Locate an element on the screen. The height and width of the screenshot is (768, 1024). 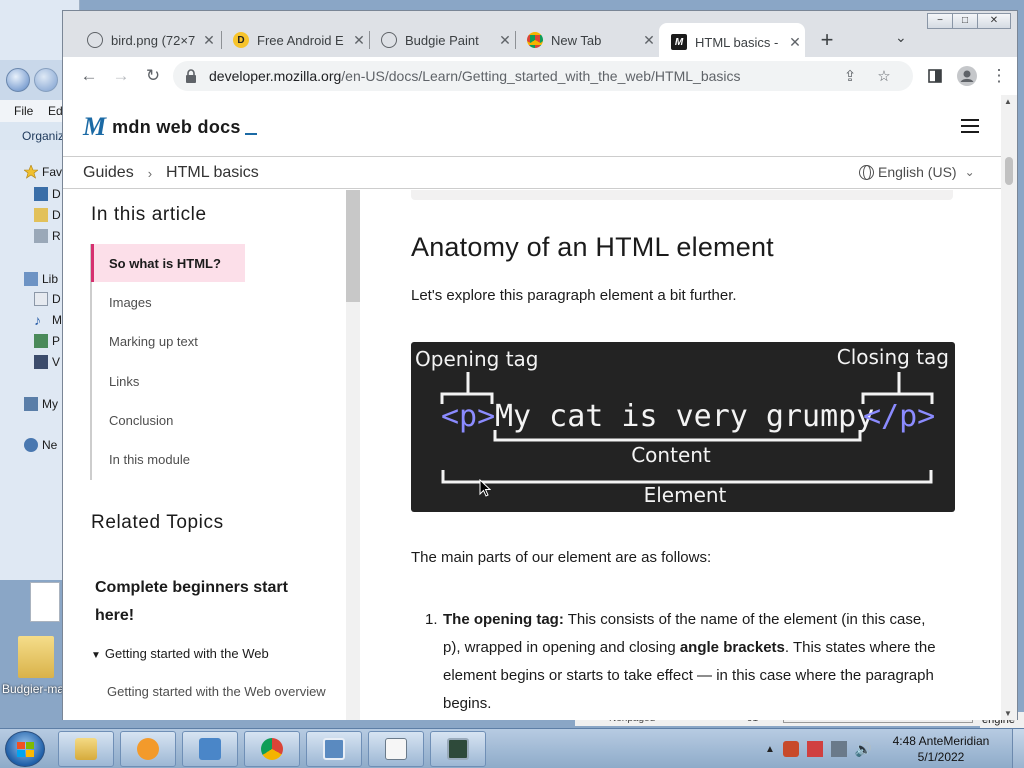
tree-libraries: Lib is located at coordinates (41, 279).